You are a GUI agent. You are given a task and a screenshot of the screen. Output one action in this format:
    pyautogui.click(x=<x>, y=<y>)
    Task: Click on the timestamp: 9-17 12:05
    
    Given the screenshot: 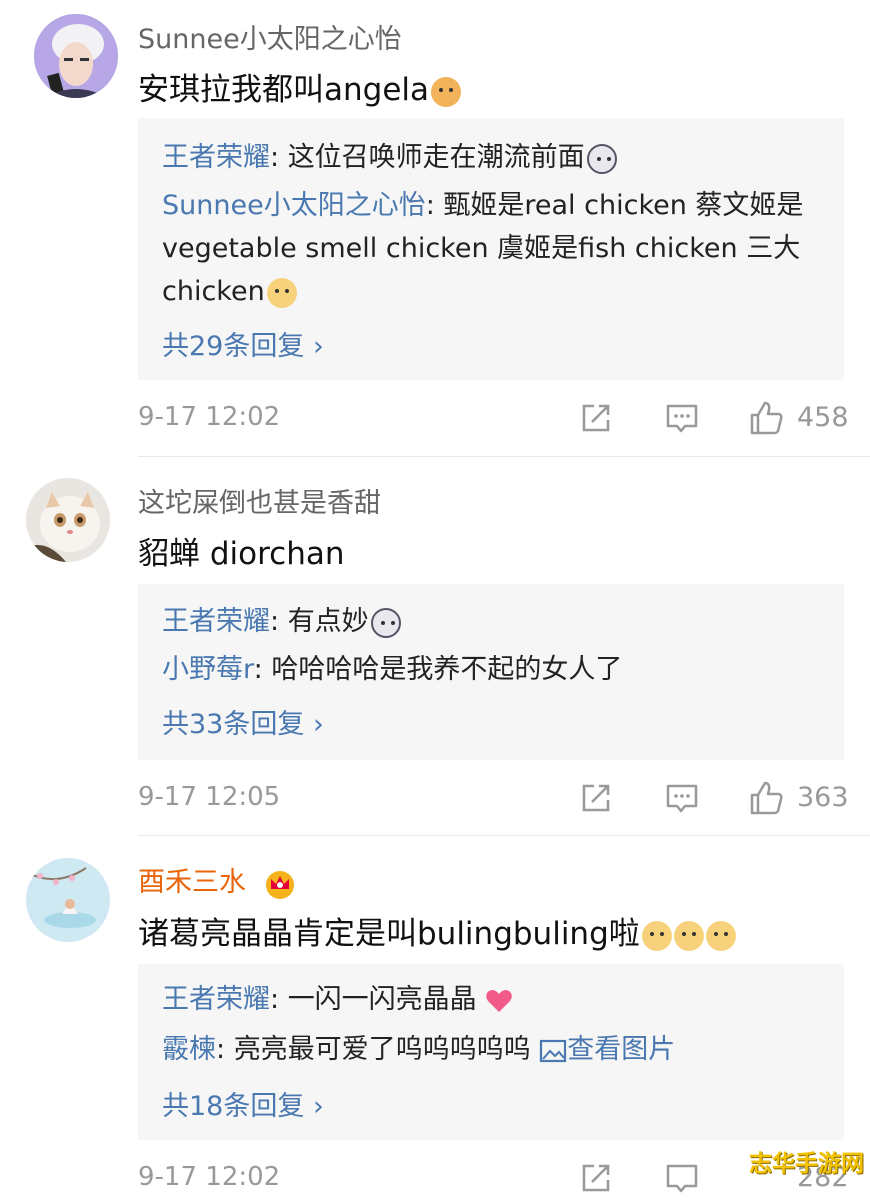 What is the action you would take?
    pyautogui.click(x=209, y=797)
    